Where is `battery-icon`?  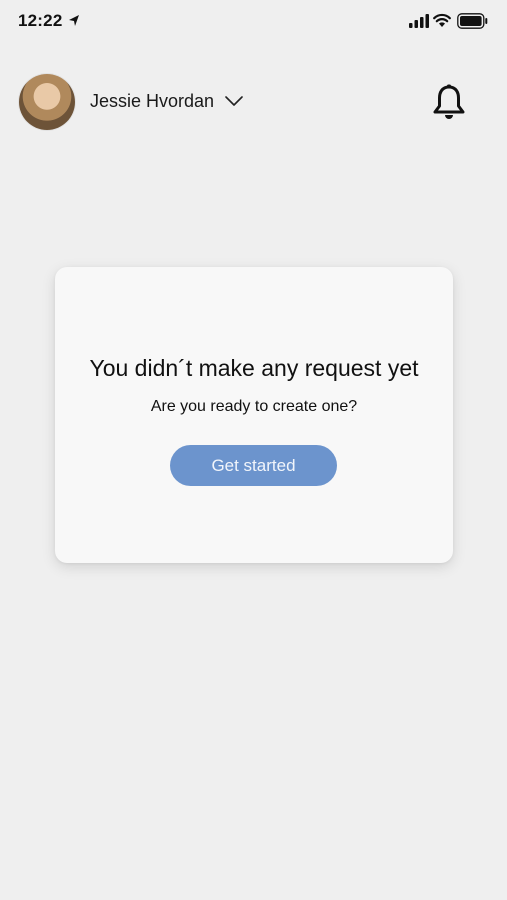 battery-icon is located at coordinates (472, 21).